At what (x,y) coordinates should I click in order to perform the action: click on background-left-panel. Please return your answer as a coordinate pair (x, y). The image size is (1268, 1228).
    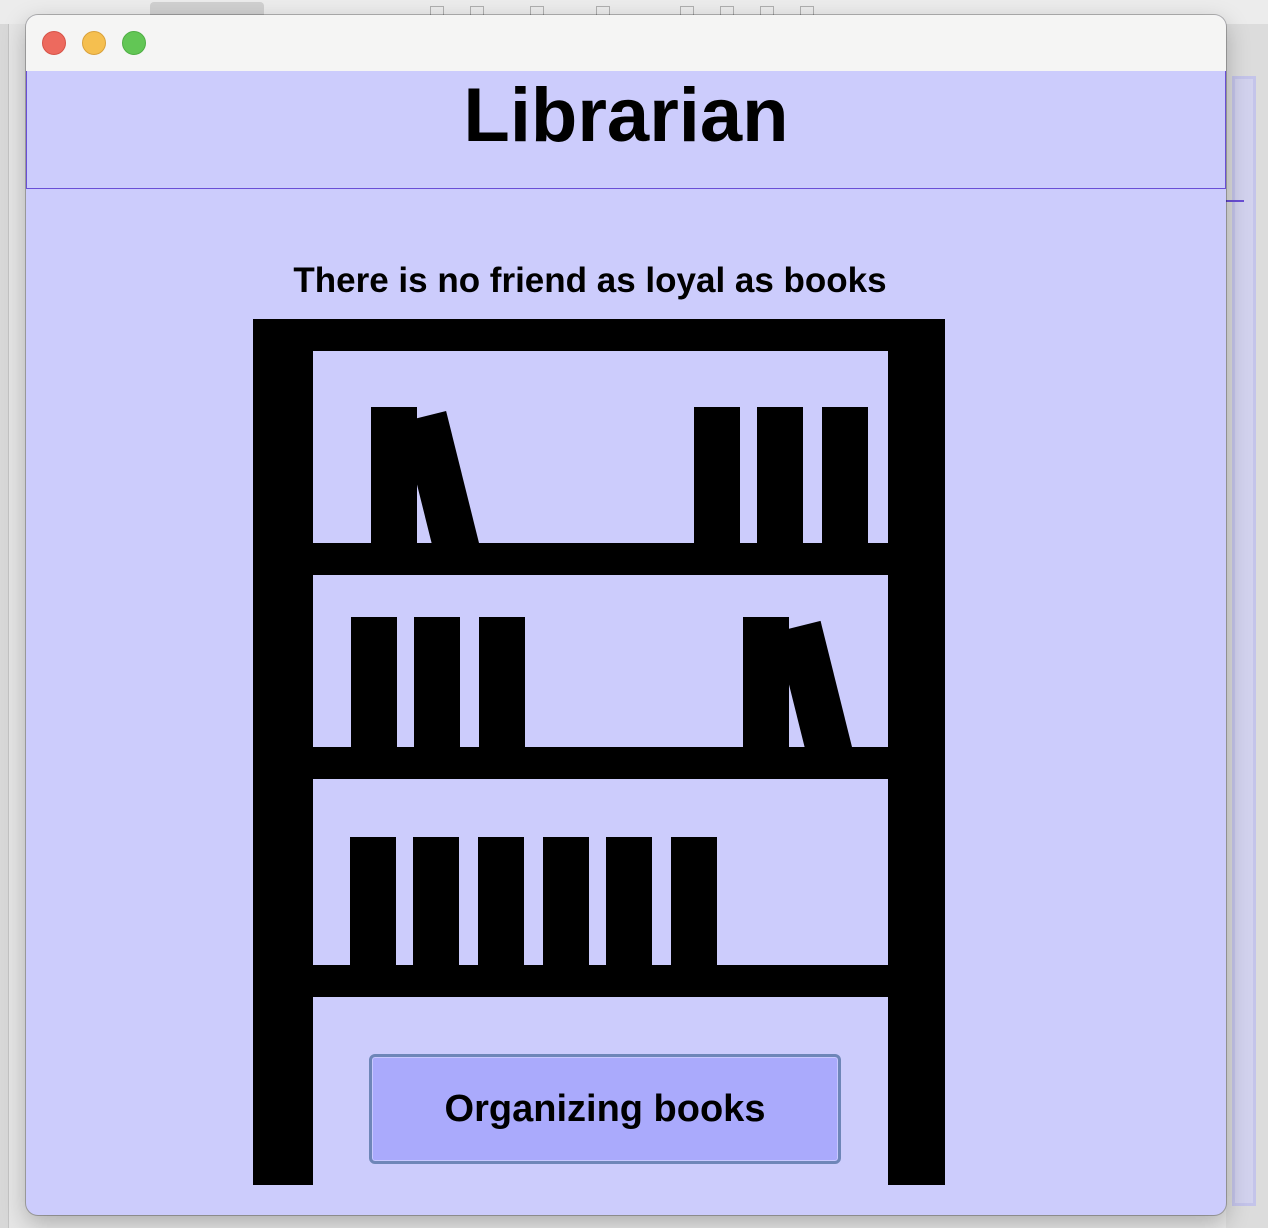
    Looking at the image, I should click on (4, 626).